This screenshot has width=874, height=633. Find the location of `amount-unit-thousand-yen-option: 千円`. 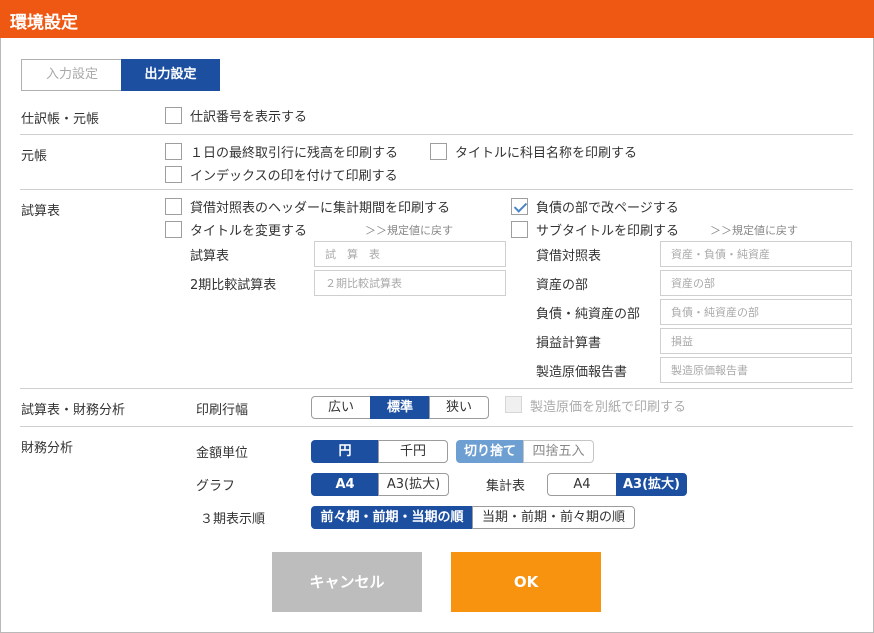

amount-unit-thousand-yen-option: 千円 is located at coordinates (413, 451).